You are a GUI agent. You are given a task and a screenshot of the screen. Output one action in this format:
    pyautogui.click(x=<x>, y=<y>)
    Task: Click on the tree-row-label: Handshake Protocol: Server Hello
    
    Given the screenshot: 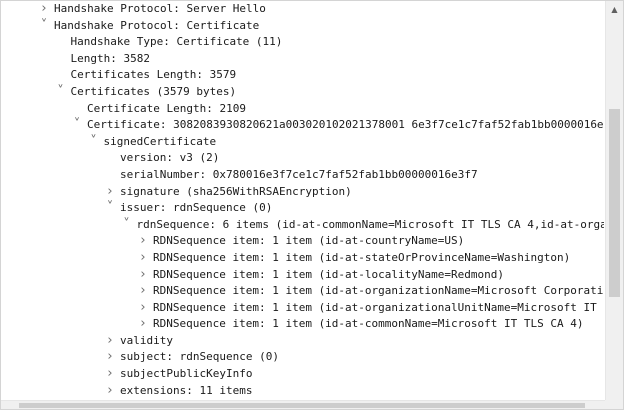 What is the action you would take?
    pyautogui.click(x=160, y=8)
    